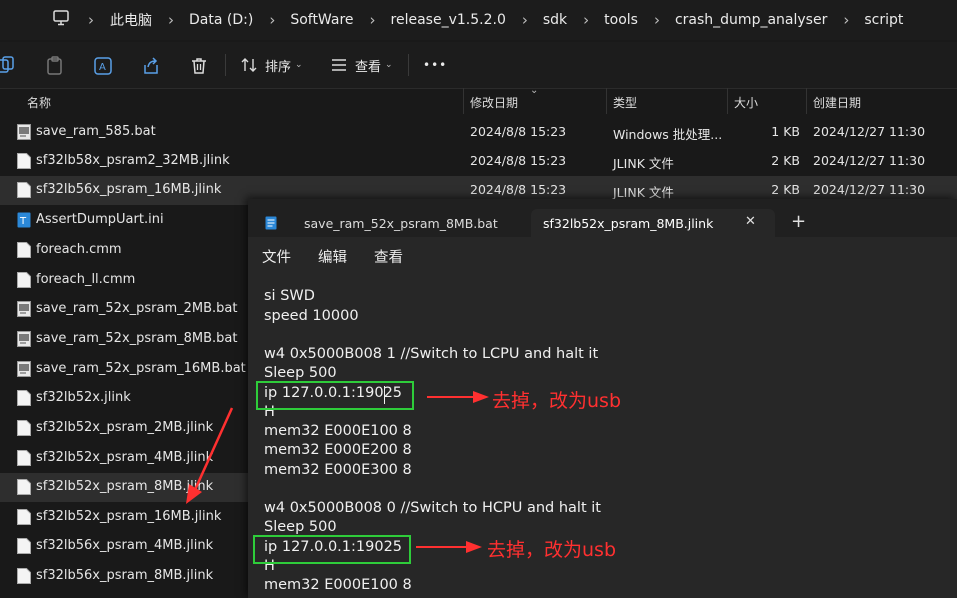 The height and width of the screenshot is (598, 957). Describe the element at coordinates (299, 65) in the screenshot. I see `chevron-down-icon: ⌄` at that location.